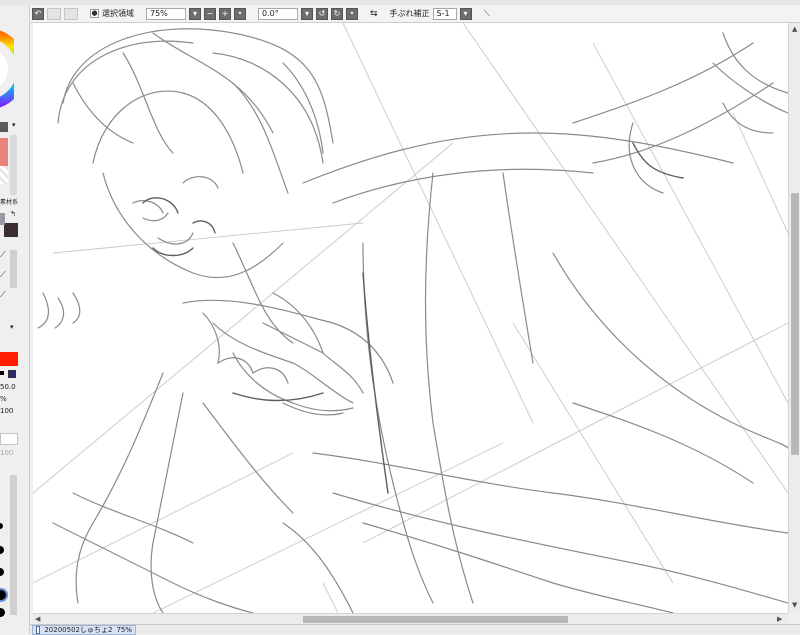  Describe the element at coordinates (3, 399) in the screenshot. I see `percent-symbol: %` at that location.